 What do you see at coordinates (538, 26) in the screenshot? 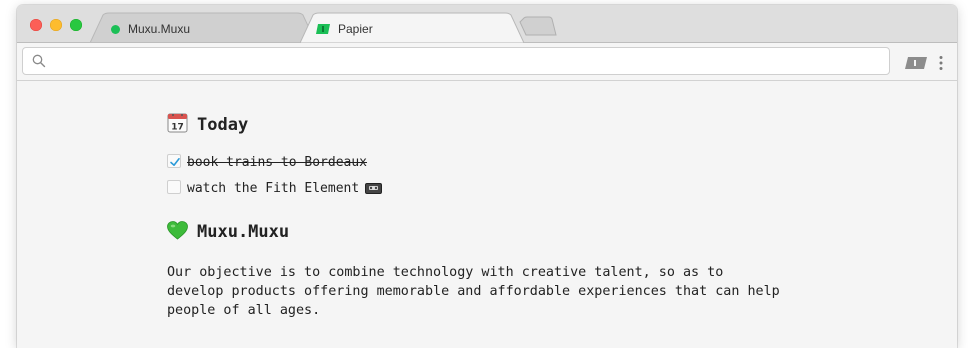
I see `new-tab-button` at bounding box center [538, 26].